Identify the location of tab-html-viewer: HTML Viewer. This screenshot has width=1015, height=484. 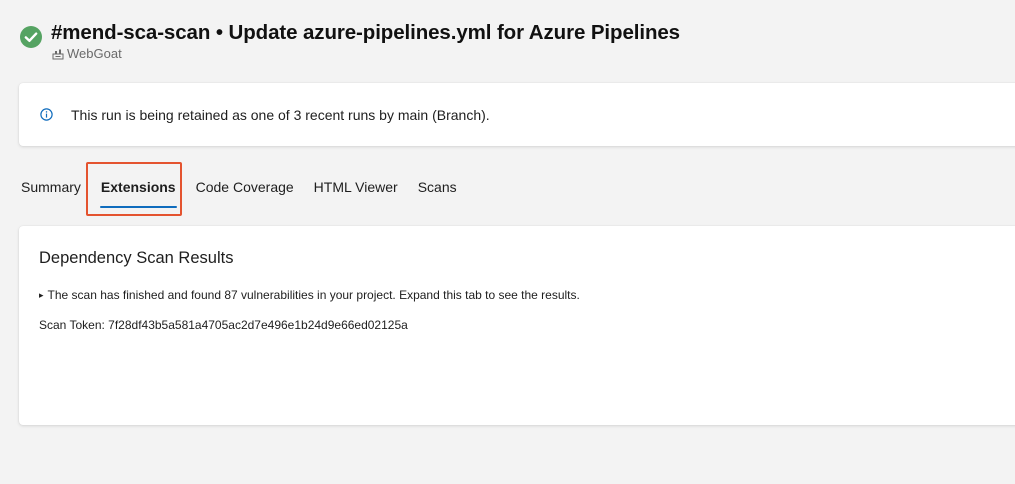
(356, 188).